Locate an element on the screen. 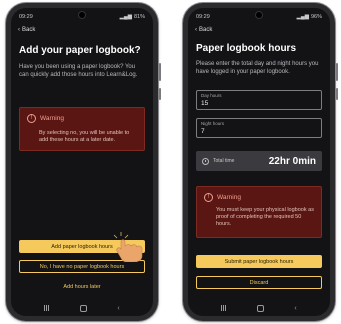 The height and width of the screenshot is (324, 341). page-title: Paper logbook hours is located at coordinates (246, 48).